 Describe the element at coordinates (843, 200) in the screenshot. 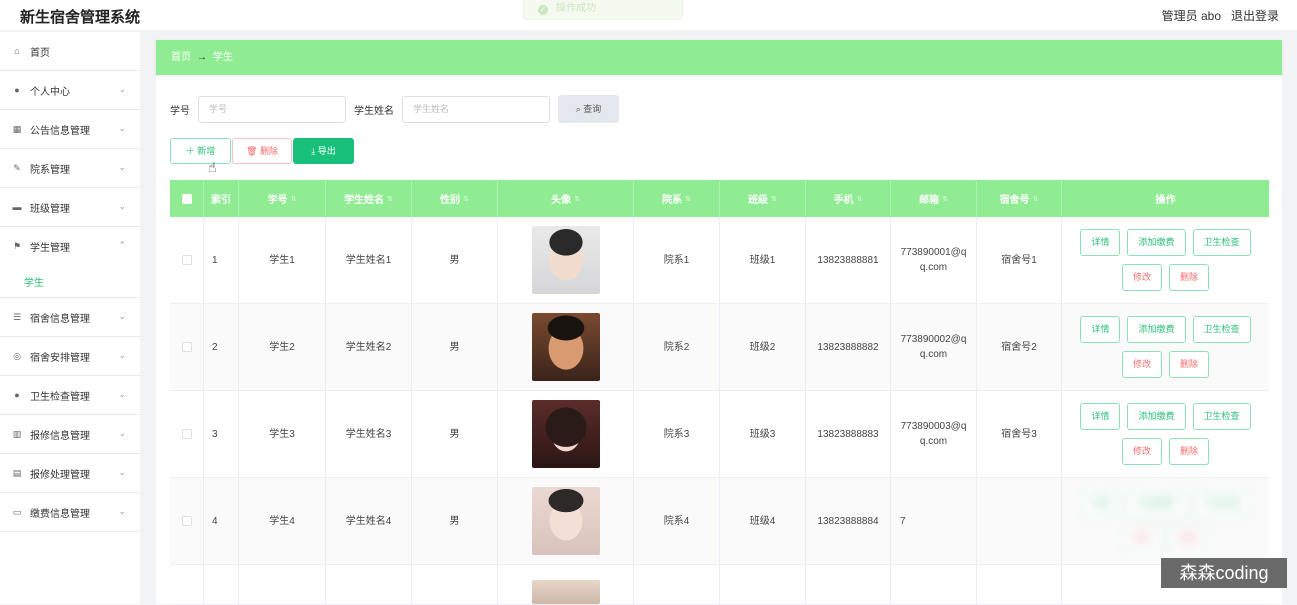

I see `column-header-label: 手机` at that location.